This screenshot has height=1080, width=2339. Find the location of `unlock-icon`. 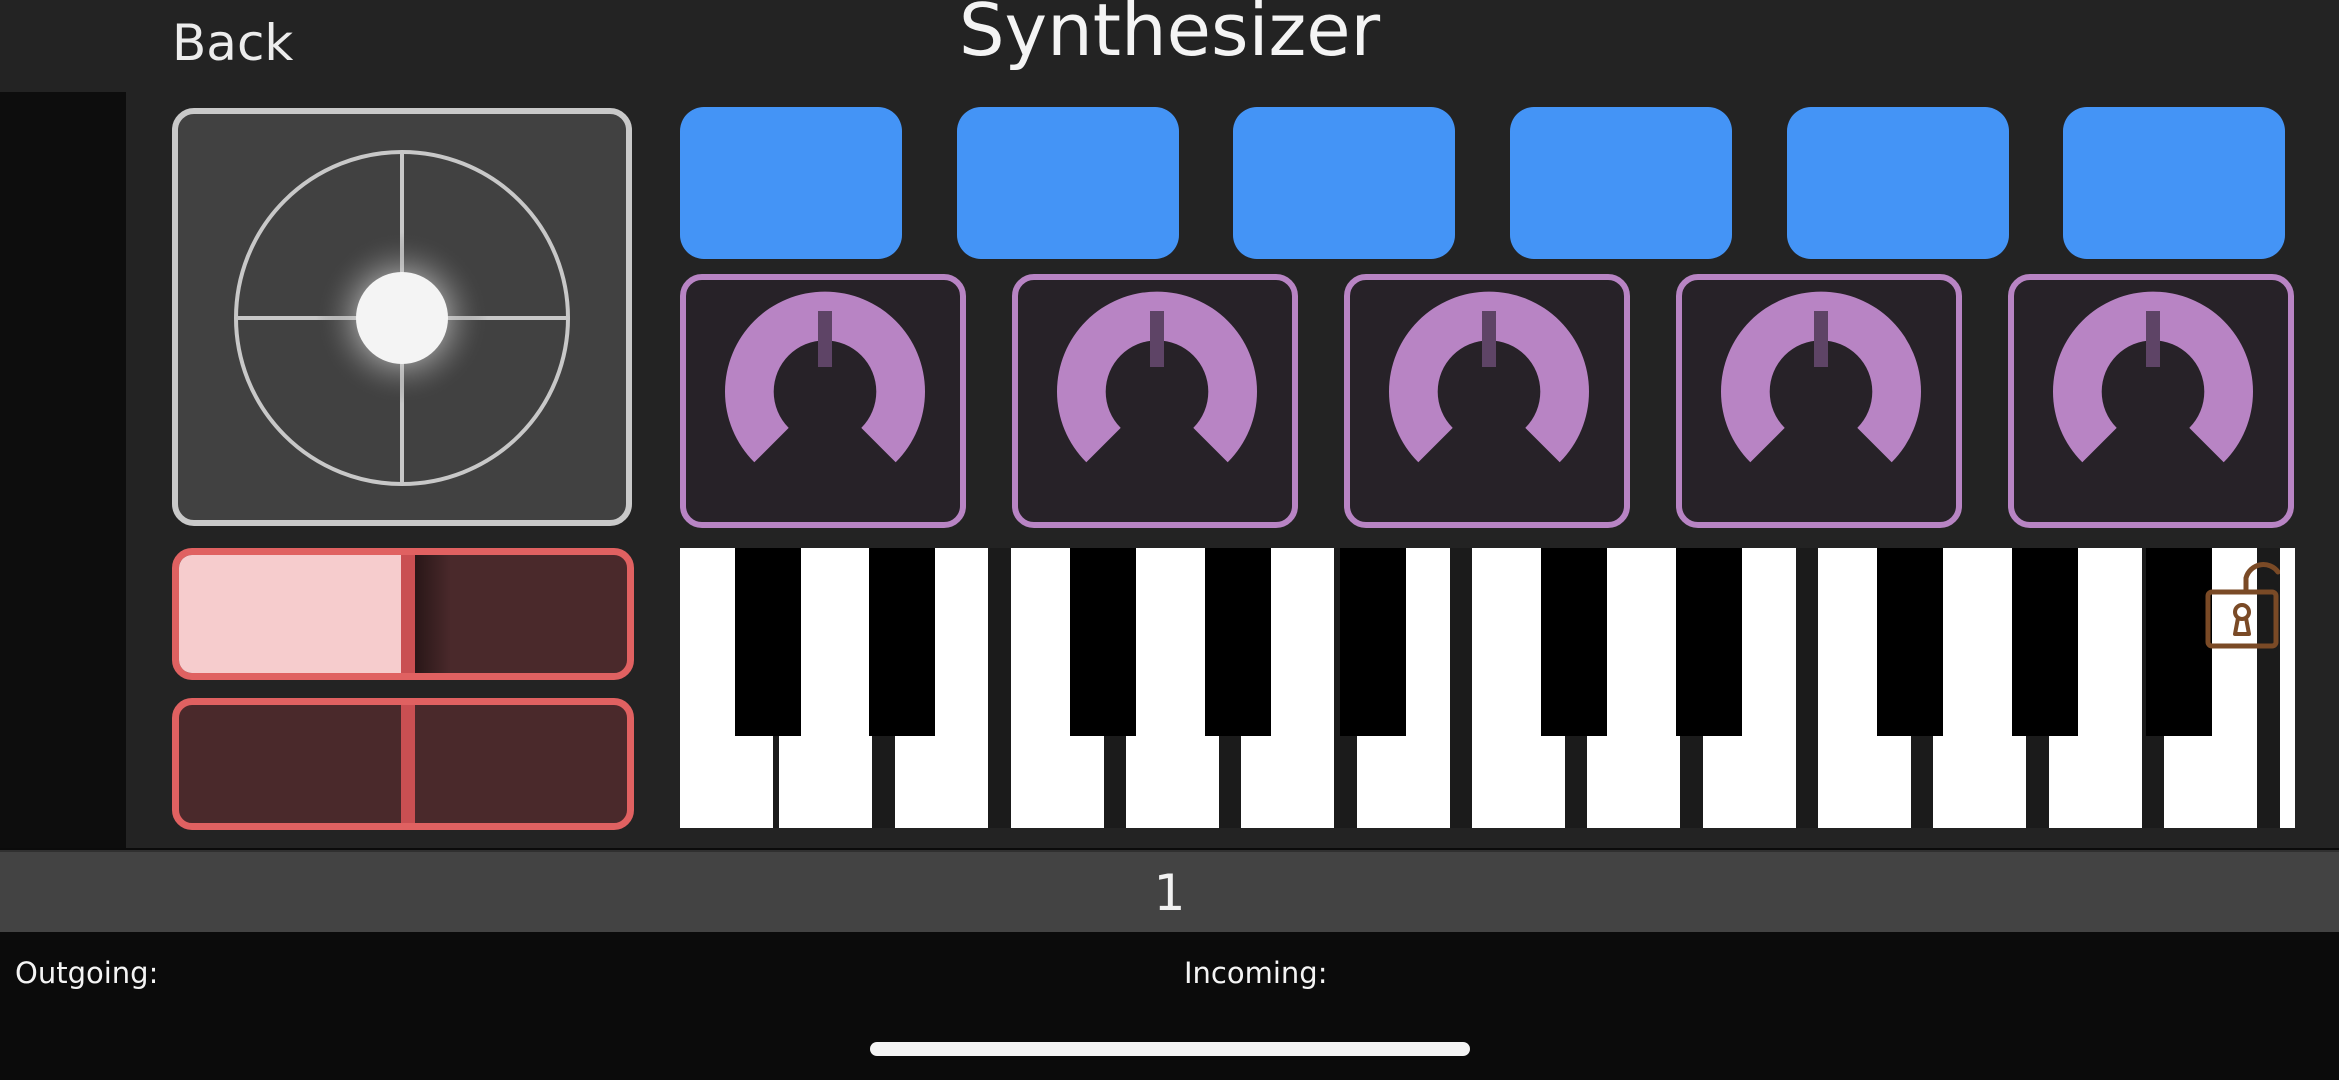

unlock-icon is located at coordinates (2242, 606).